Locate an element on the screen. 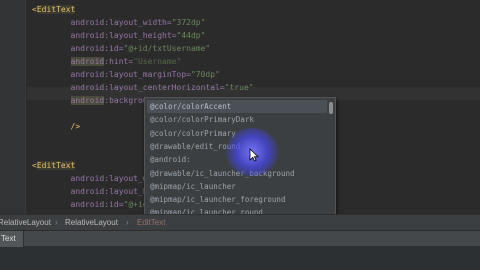 The height and width of the screenshot is (270, 480). code-token: :hint= is located at coordinates (119, 61).